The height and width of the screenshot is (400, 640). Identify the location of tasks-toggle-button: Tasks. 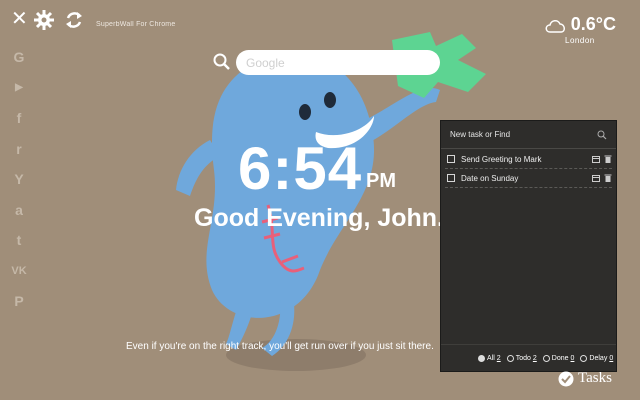
(585, 378).